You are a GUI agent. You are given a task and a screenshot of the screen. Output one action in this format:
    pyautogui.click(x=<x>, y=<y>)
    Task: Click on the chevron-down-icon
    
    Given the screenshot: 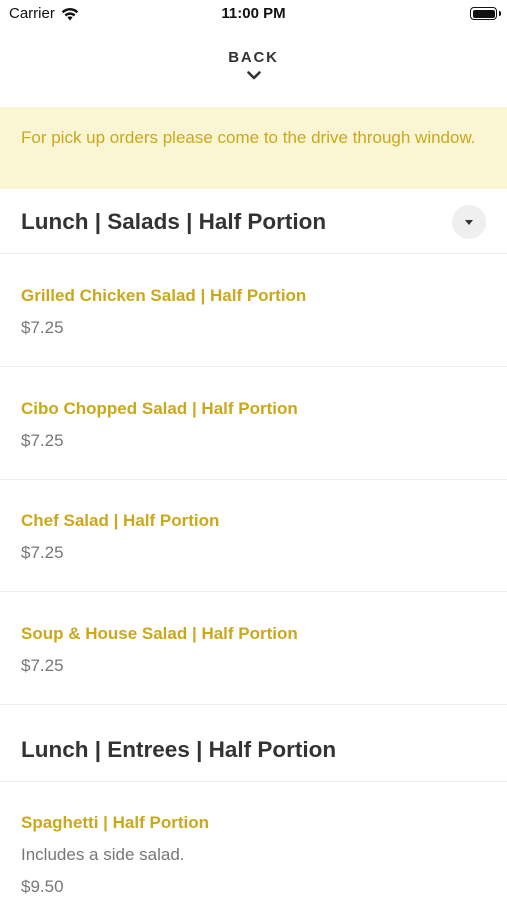 What is the action you would take?
    pyautogui.click(x=253, y=75)
    